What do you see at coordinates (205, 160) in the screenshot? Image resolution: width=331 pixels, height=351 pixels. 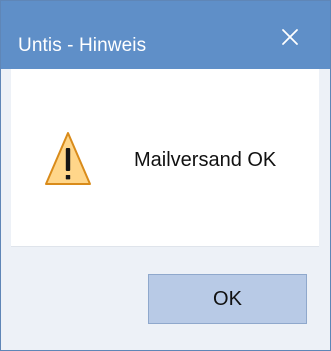 I see `message-text: Mailversand OK` at bounding box center [205, 160].